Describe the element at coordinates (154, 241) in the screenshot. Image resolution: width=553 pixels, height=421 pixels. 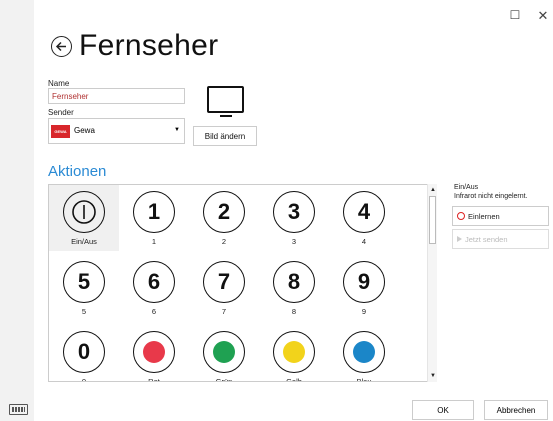
I see `action-label: 1` at that location.